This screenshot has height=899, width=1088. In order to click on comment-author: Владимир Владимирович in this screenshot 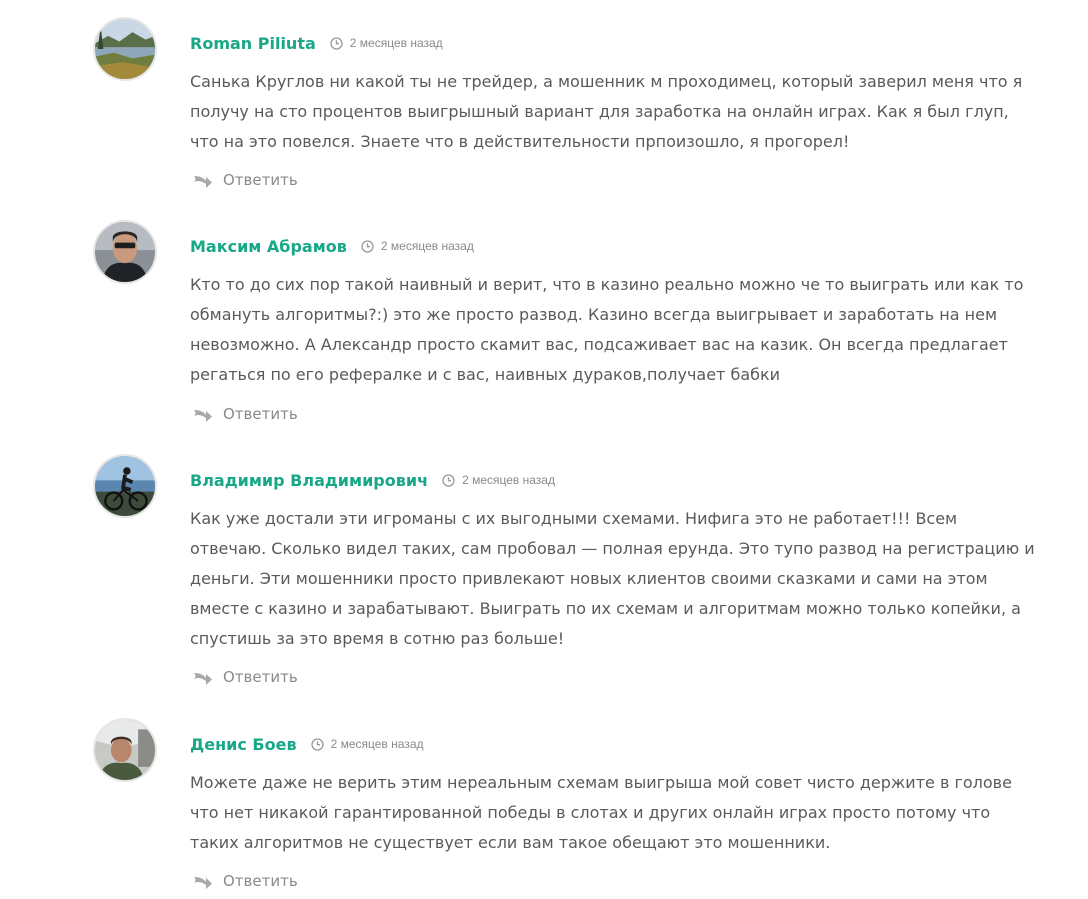, I will do `click(309, 480)`.